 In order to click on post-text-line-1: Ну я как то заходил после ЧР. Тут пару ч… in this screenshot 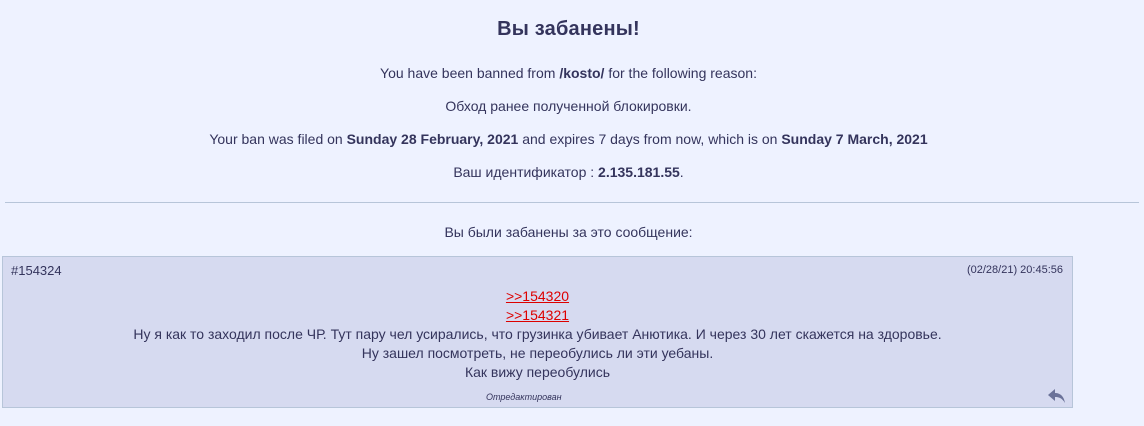, I will do `click(537, 334)`.